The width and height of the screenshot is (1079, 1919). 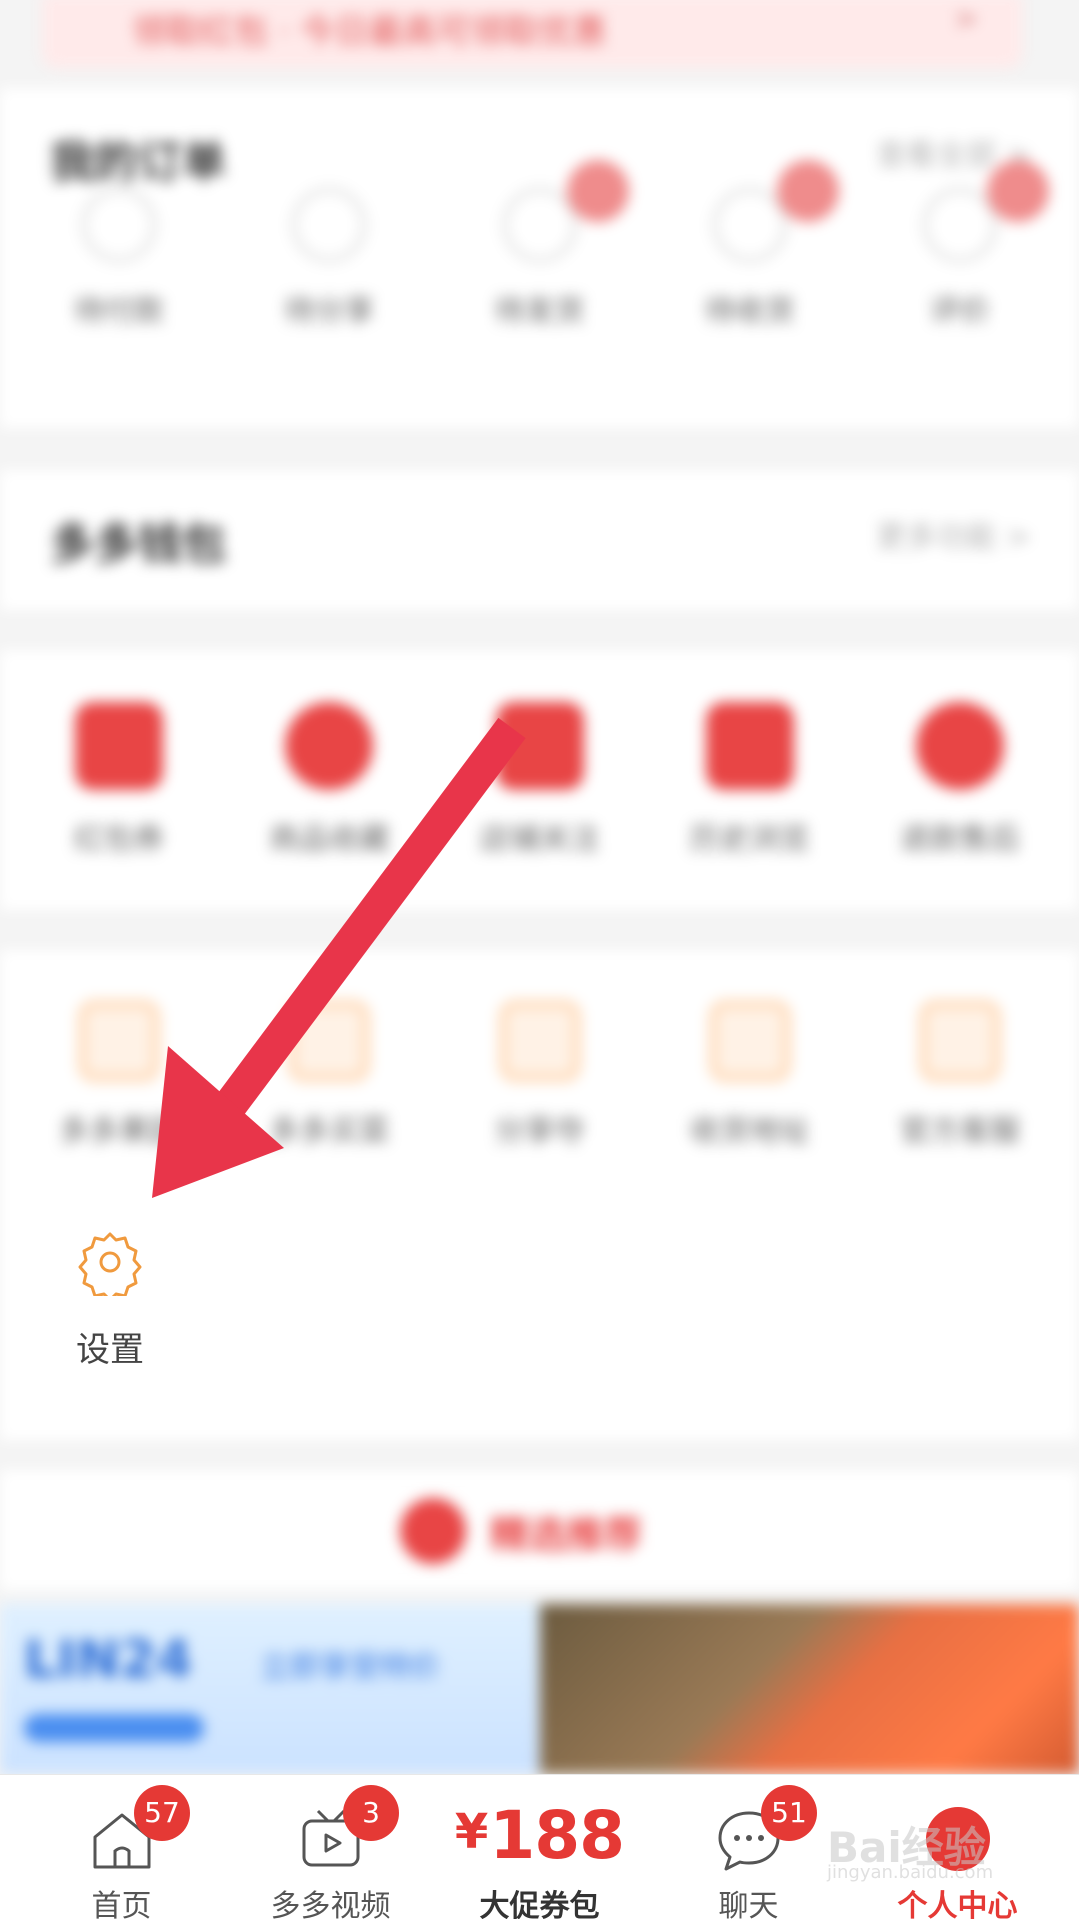 I want to click on promo-item-history: 历史浏览, so click(x=750, y=780).